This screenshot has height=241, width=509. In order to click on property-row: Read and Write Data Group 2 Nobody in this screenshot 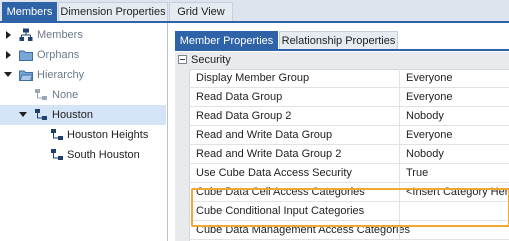, I will do `click(349, 154)`.